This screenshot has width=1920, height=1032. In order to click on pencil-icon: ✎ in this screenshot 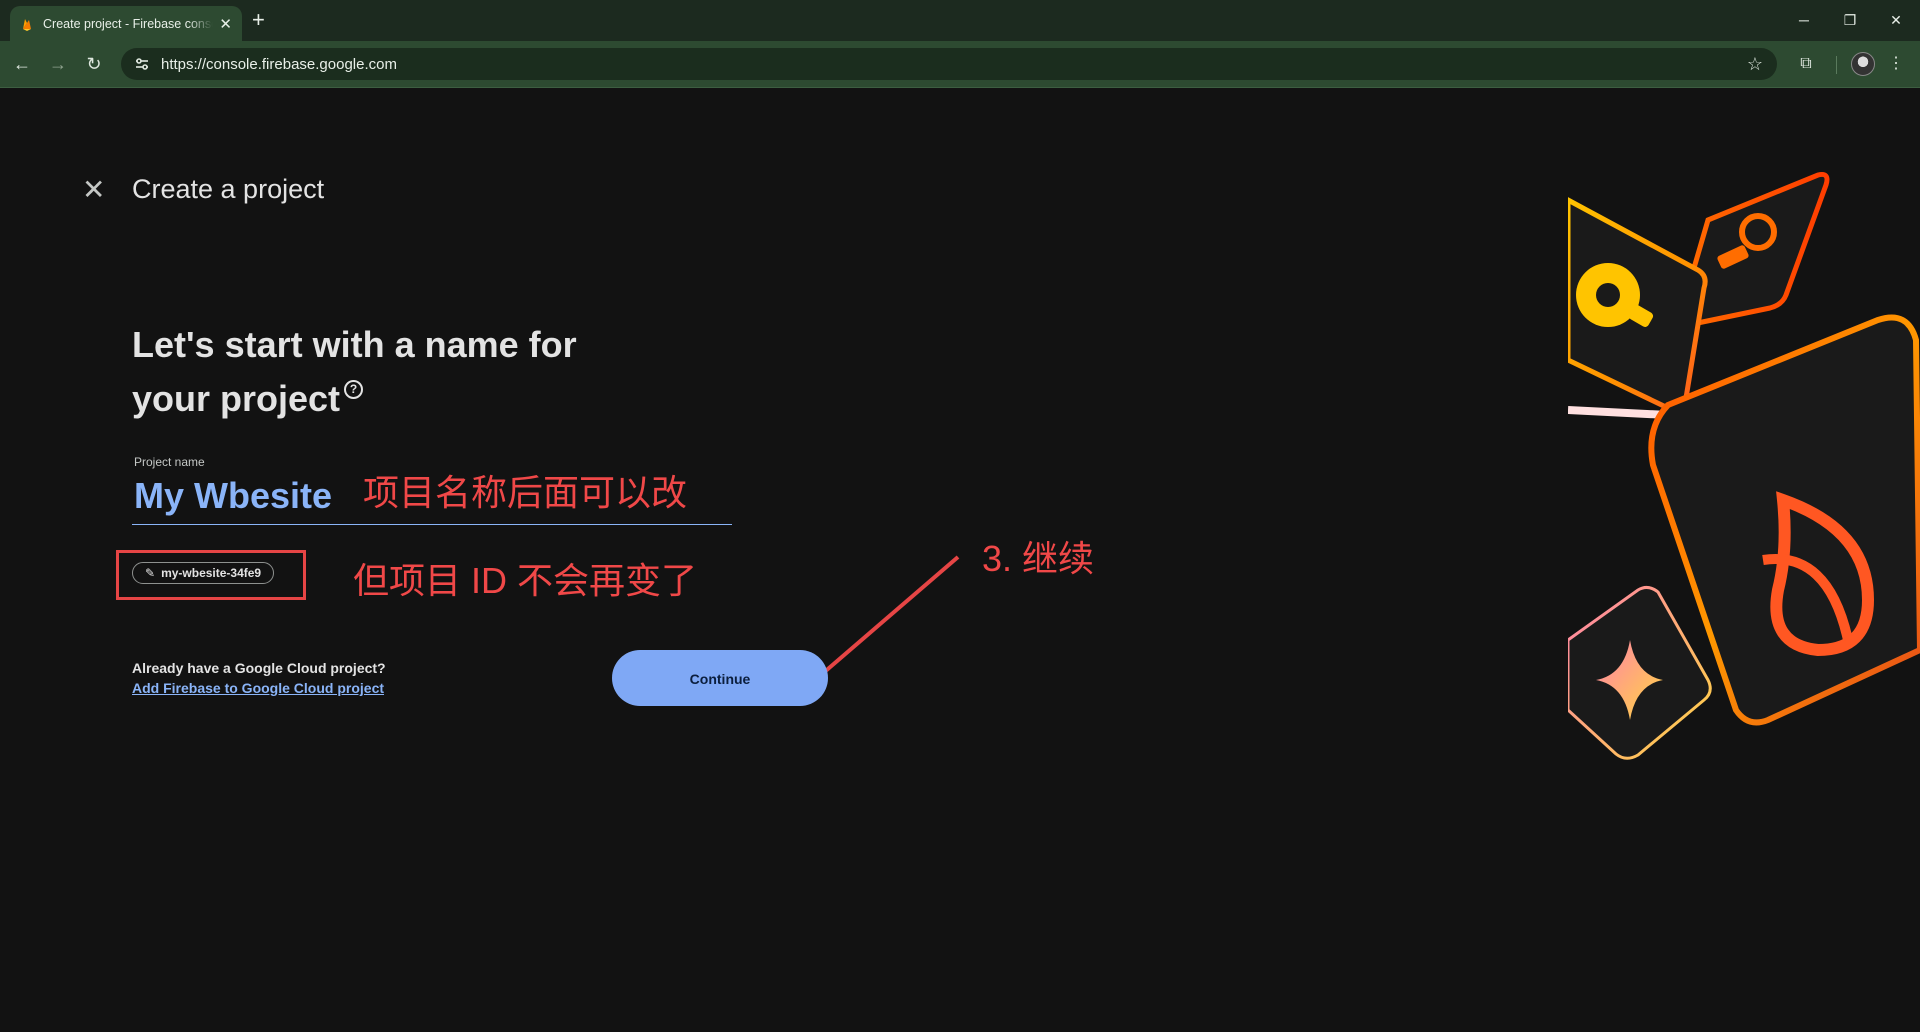, I will do `click(150, 573)`.